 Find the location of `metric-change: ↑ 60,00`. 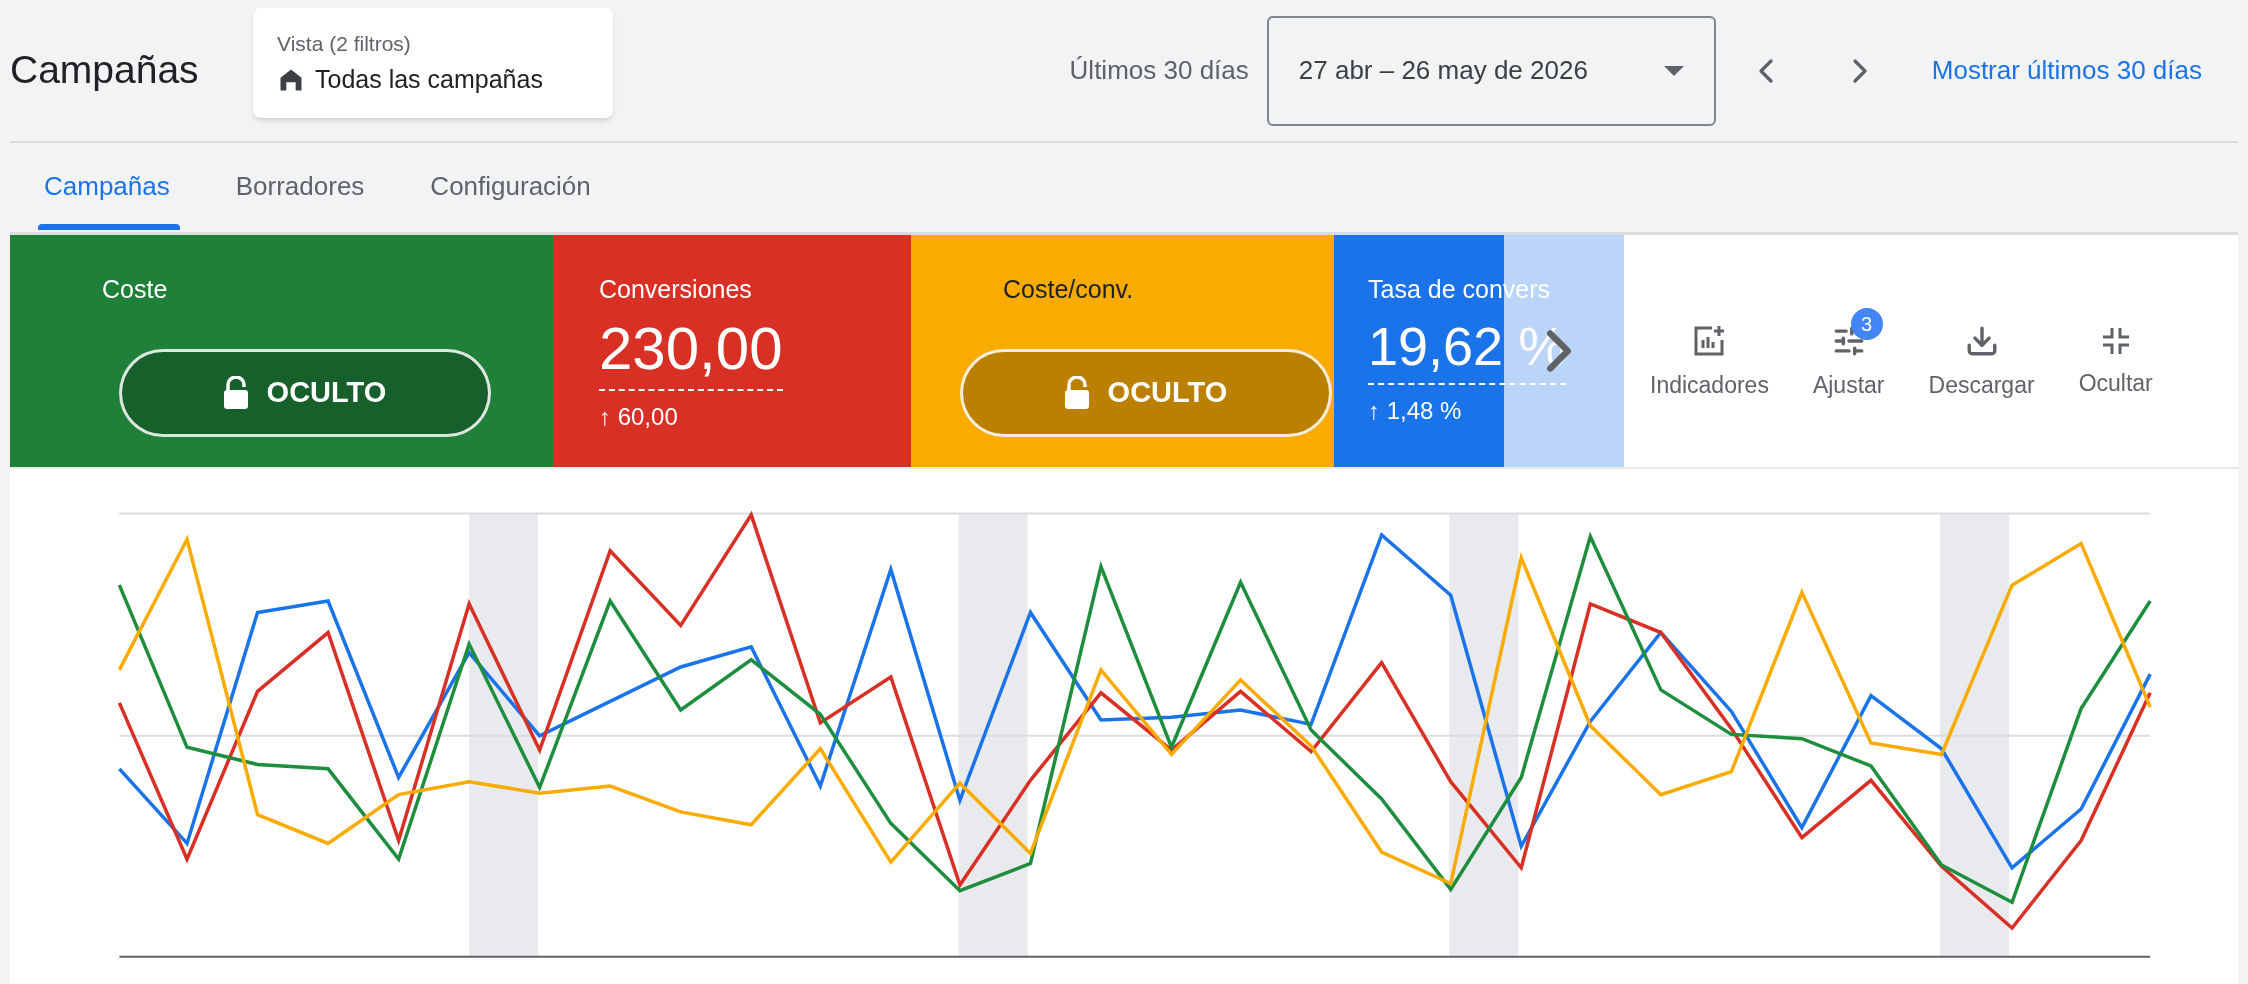

metric-change: ↑ 60,00 is located at coordinates (639, 416).